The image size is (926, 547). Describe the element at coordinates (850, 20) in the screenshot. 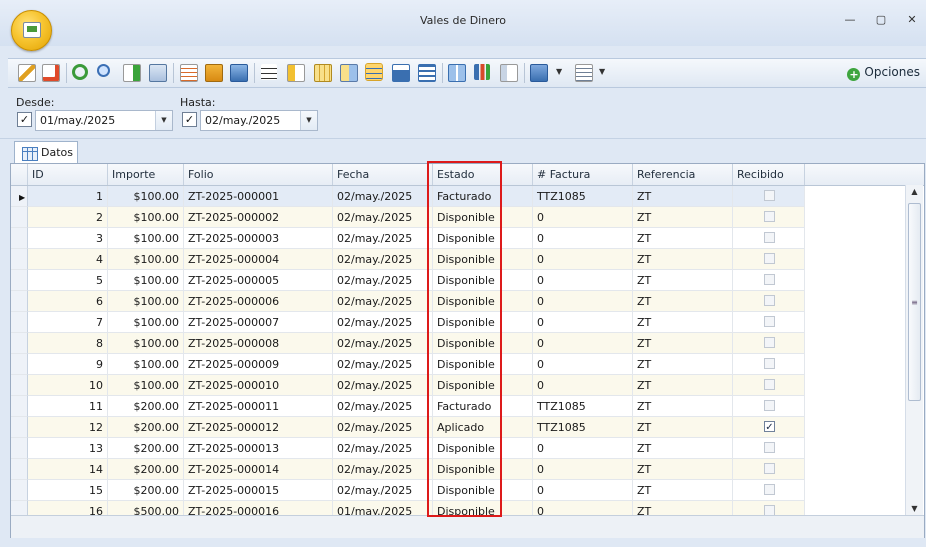

I see `minimize-button: —` at that location.